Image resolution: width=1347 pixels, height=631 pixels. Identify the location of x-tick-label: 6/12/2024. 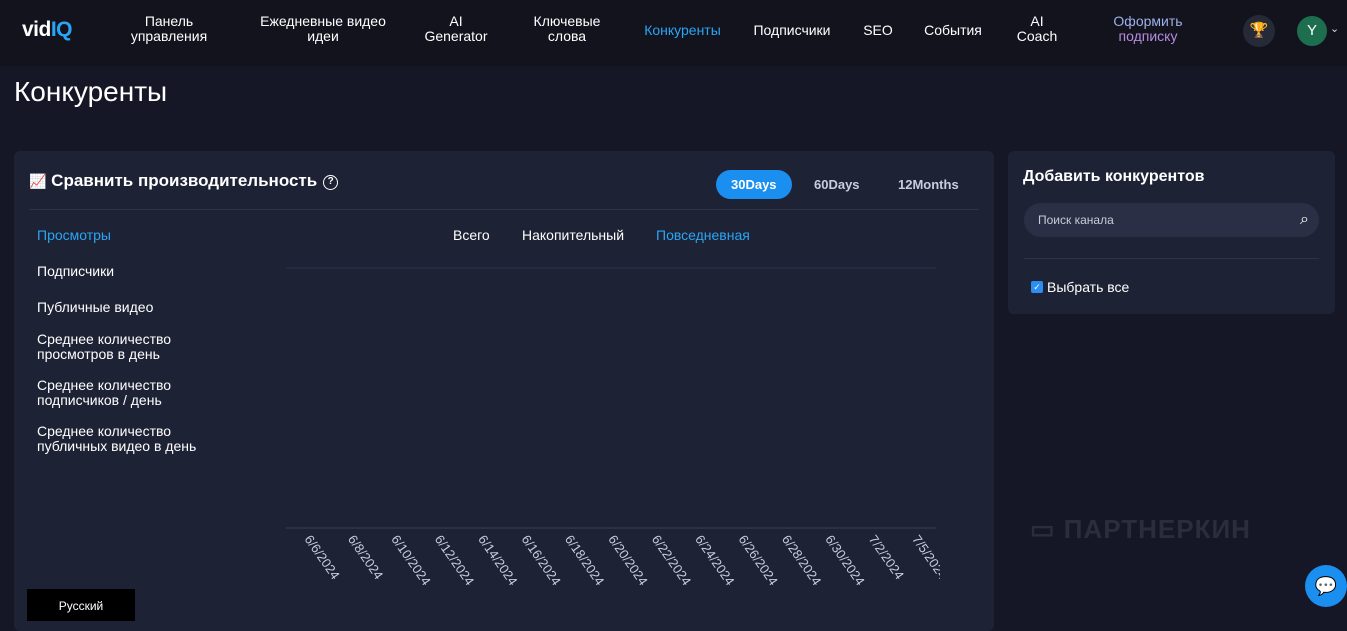
(454, 560).